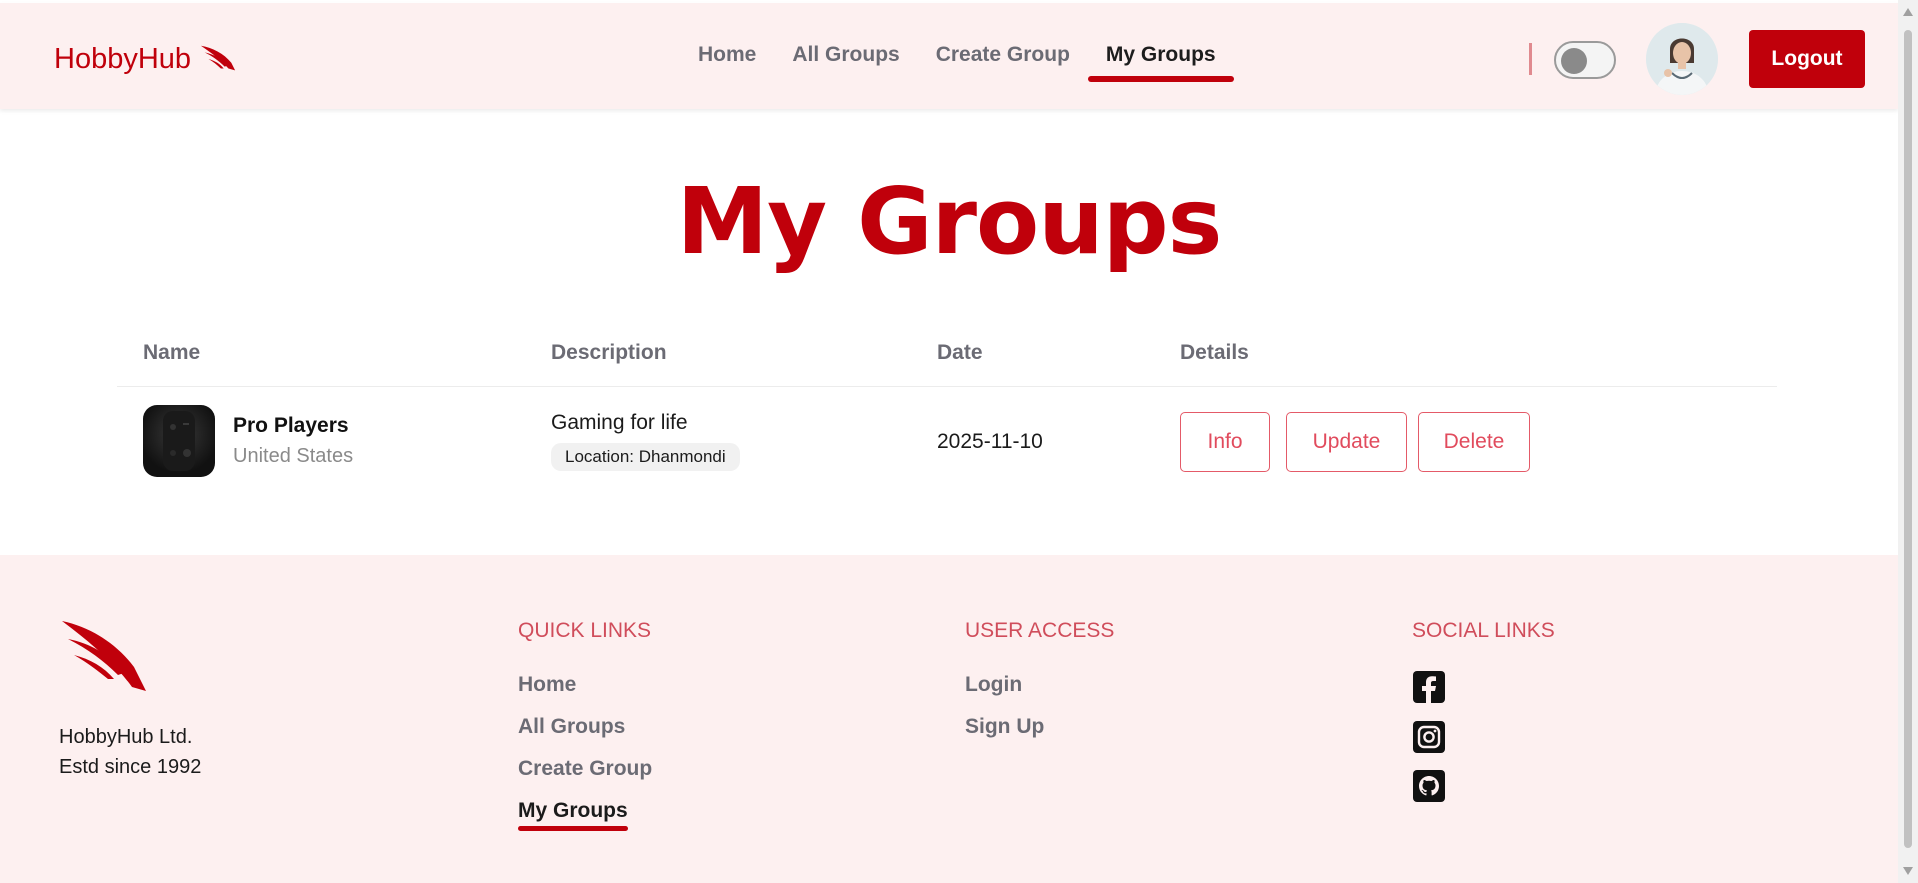  Describe the element at coordinates (104, 656) in the screenshot. I see `footer-wing-logo-icon` at that location.